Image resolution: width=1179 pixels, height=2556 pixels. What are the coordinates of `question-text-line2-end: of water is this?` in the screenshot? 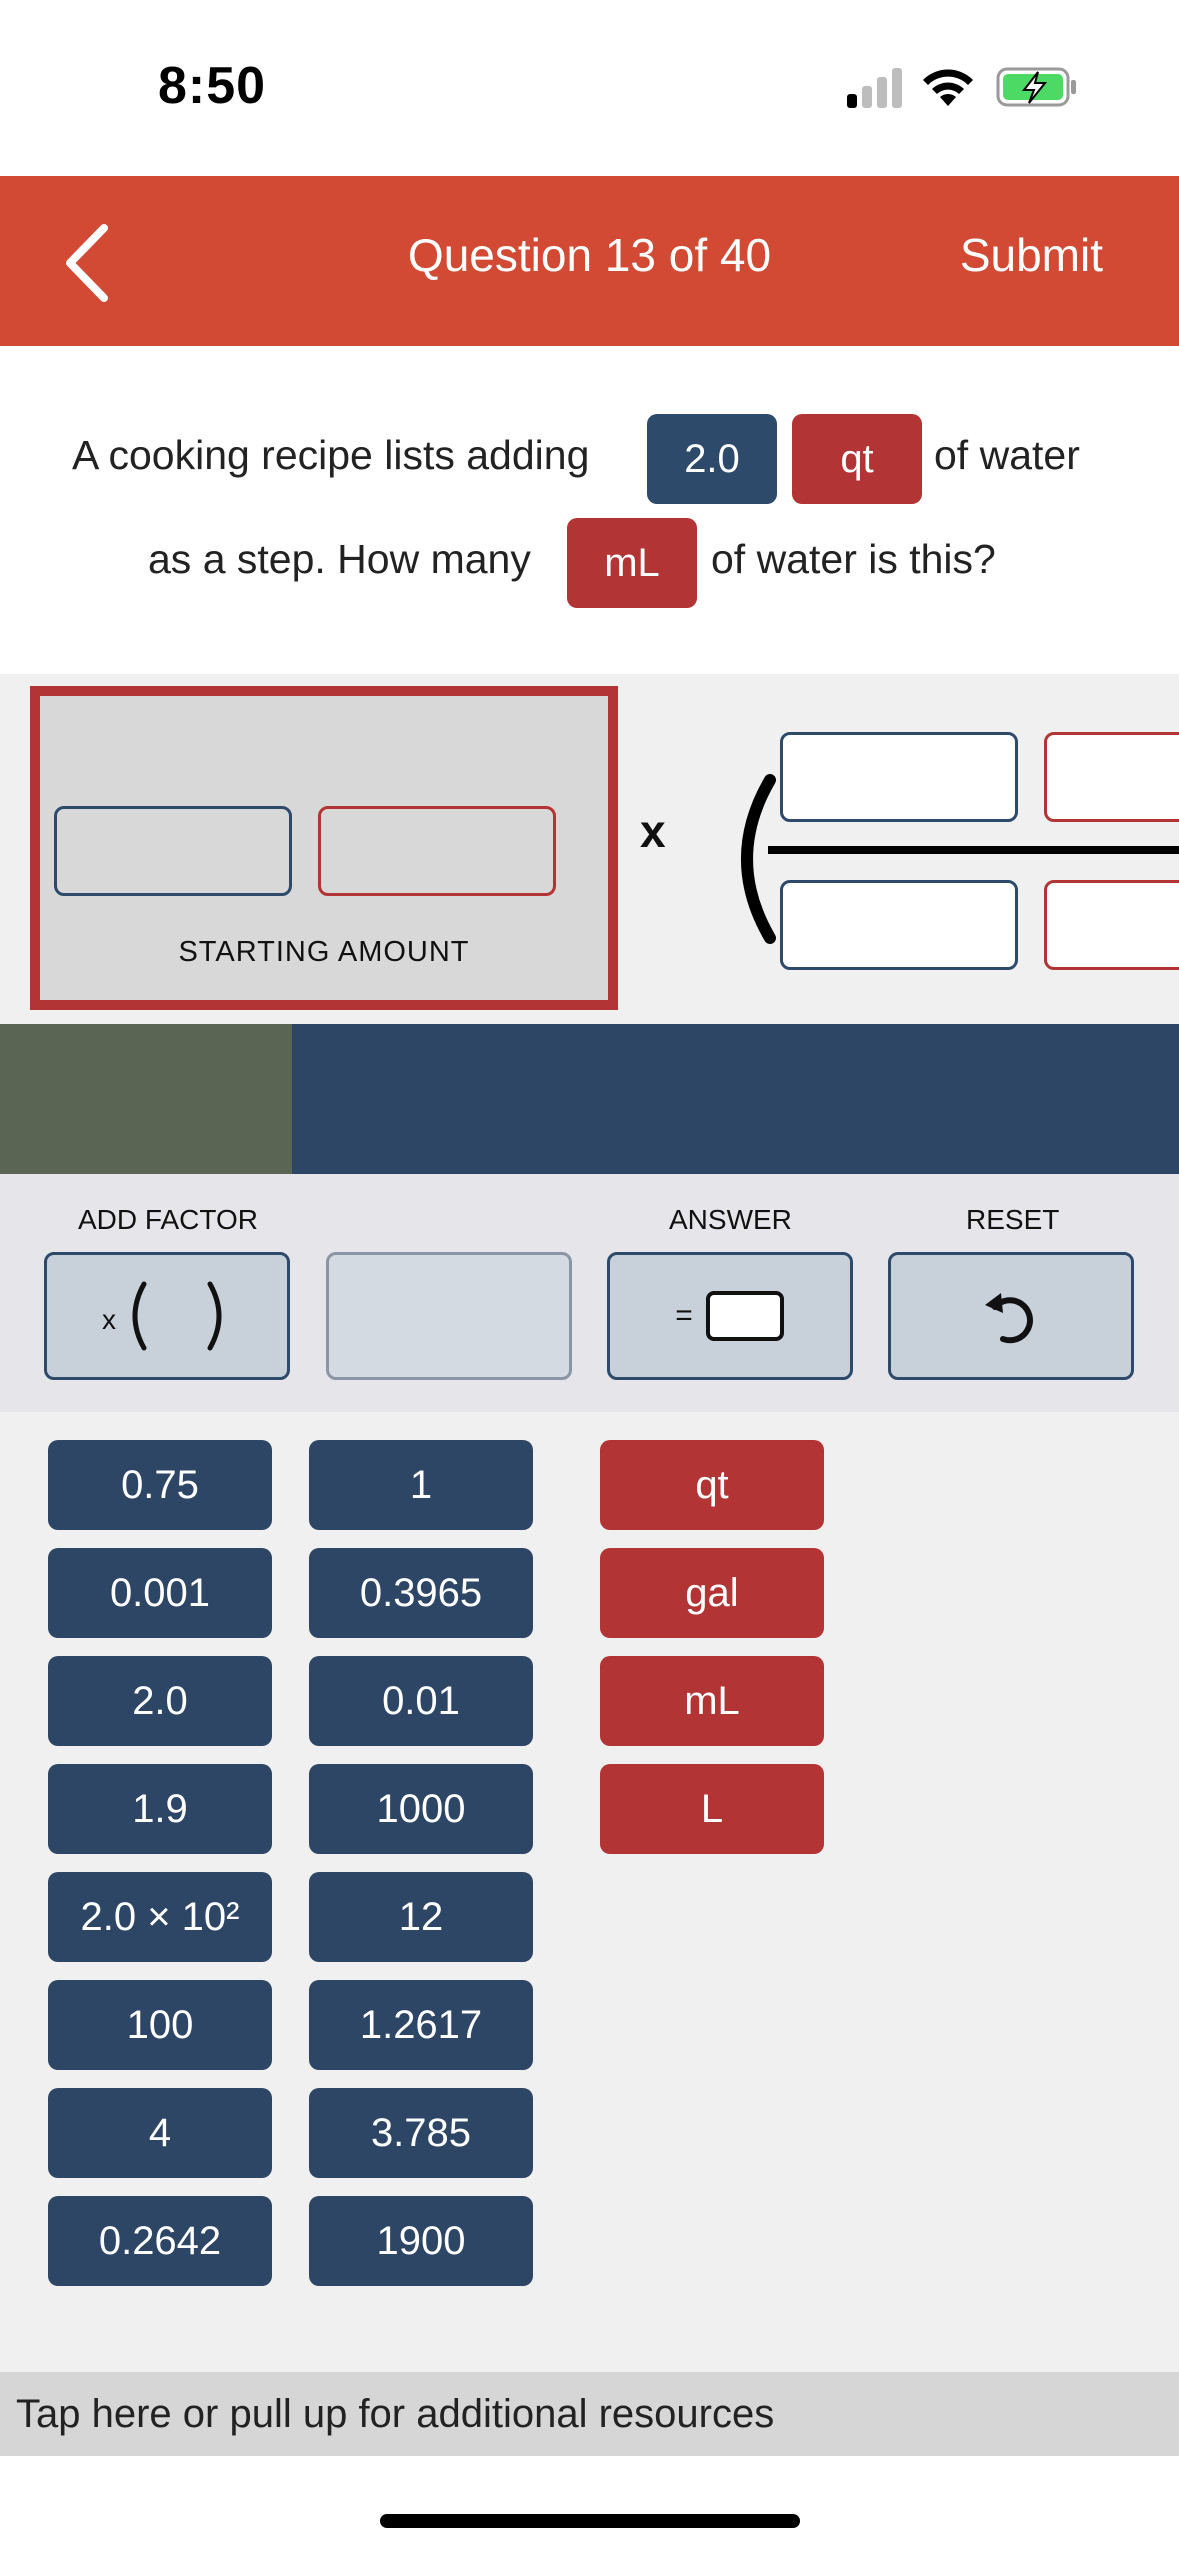 It's located at (853, 559).